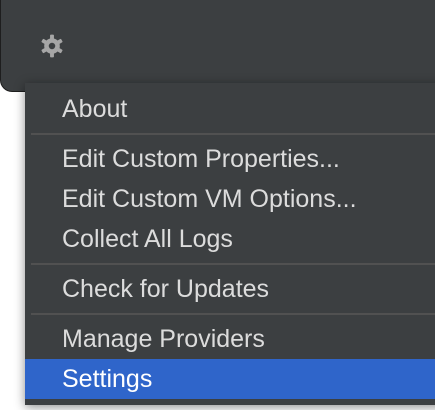  Describe the element at coordinates (230, 109) in the screenshot. I see `menu-item-about: About` at that location.